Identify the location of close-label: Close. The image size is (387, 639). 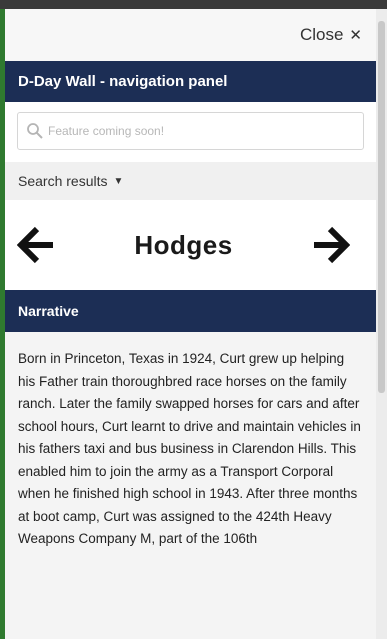
(321, 34).